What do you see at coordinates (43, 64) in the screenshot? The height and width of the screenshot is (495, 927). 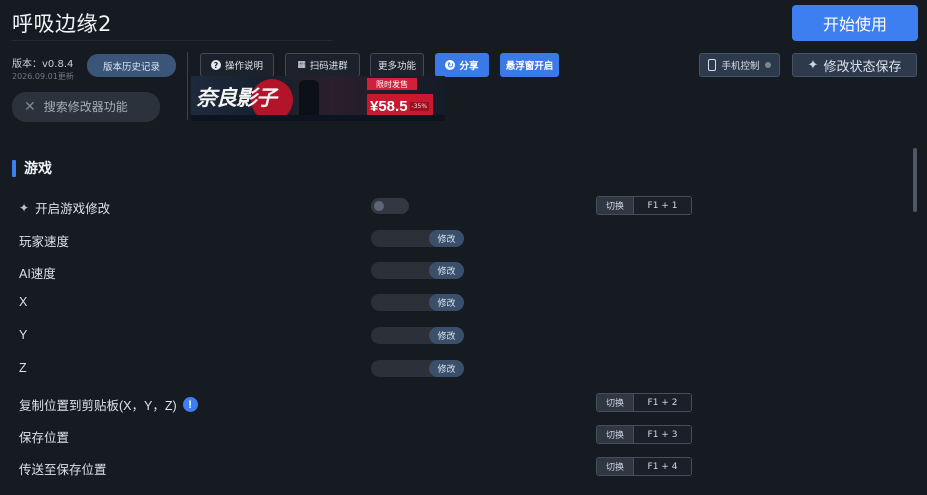 I see `version-label: 版本：v0.8.4` at bounding box center [43, 64].